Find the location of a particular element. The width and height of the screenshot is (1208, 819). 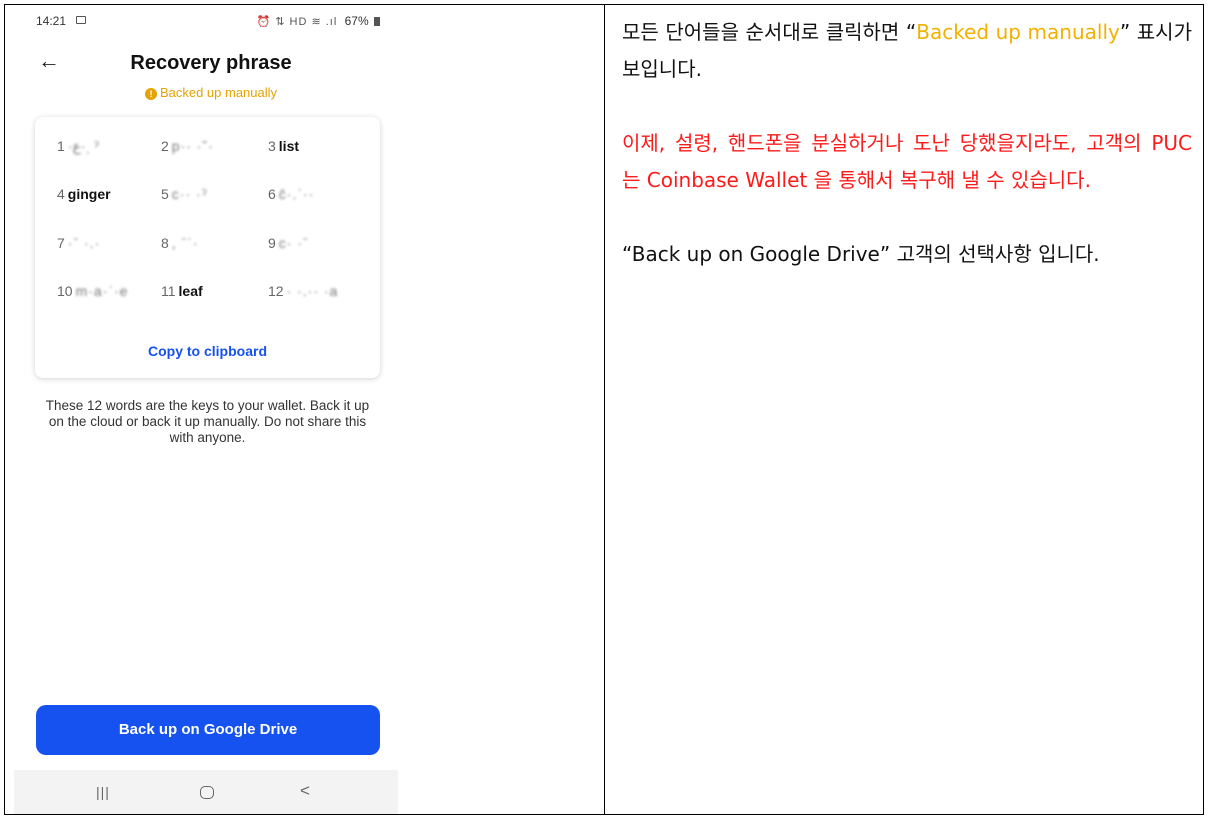

phrase-word: 6 c̄·.ˈ·· is located at coordinates (291, 194).